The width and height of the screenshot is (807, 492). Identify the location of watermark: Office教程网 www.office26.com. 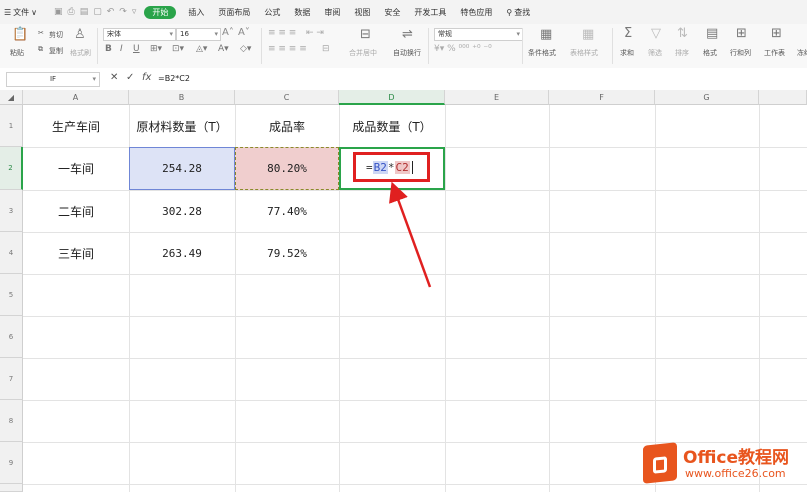
(723, 464).